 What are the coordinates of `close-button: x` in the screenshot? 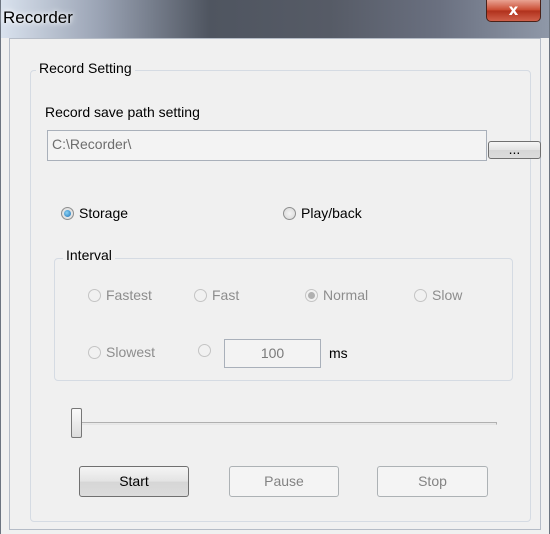 It's located at (513, 11).